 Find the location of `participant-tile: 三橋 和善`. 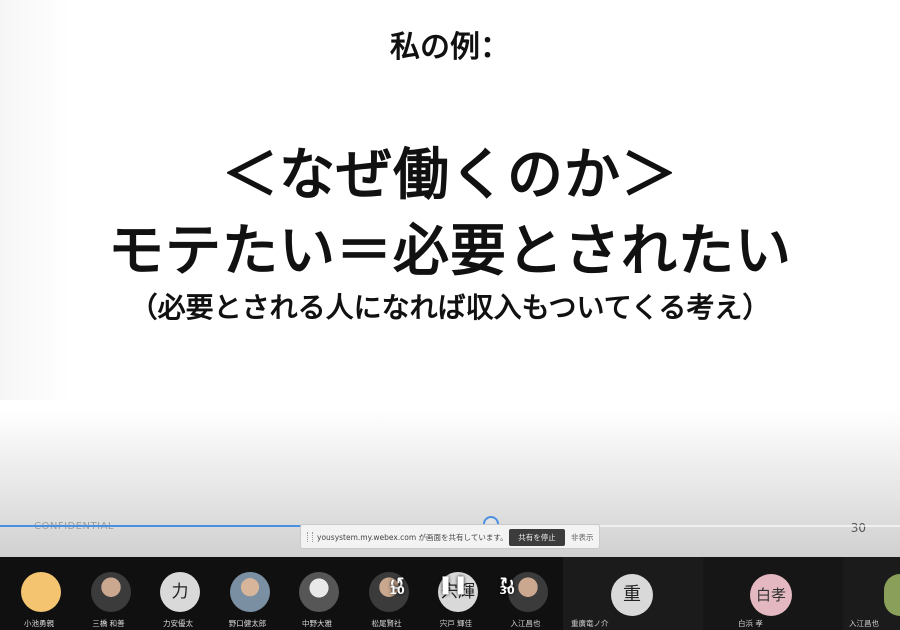

participant-tile: 三橋 和善 is located at coordinates (109, 593).